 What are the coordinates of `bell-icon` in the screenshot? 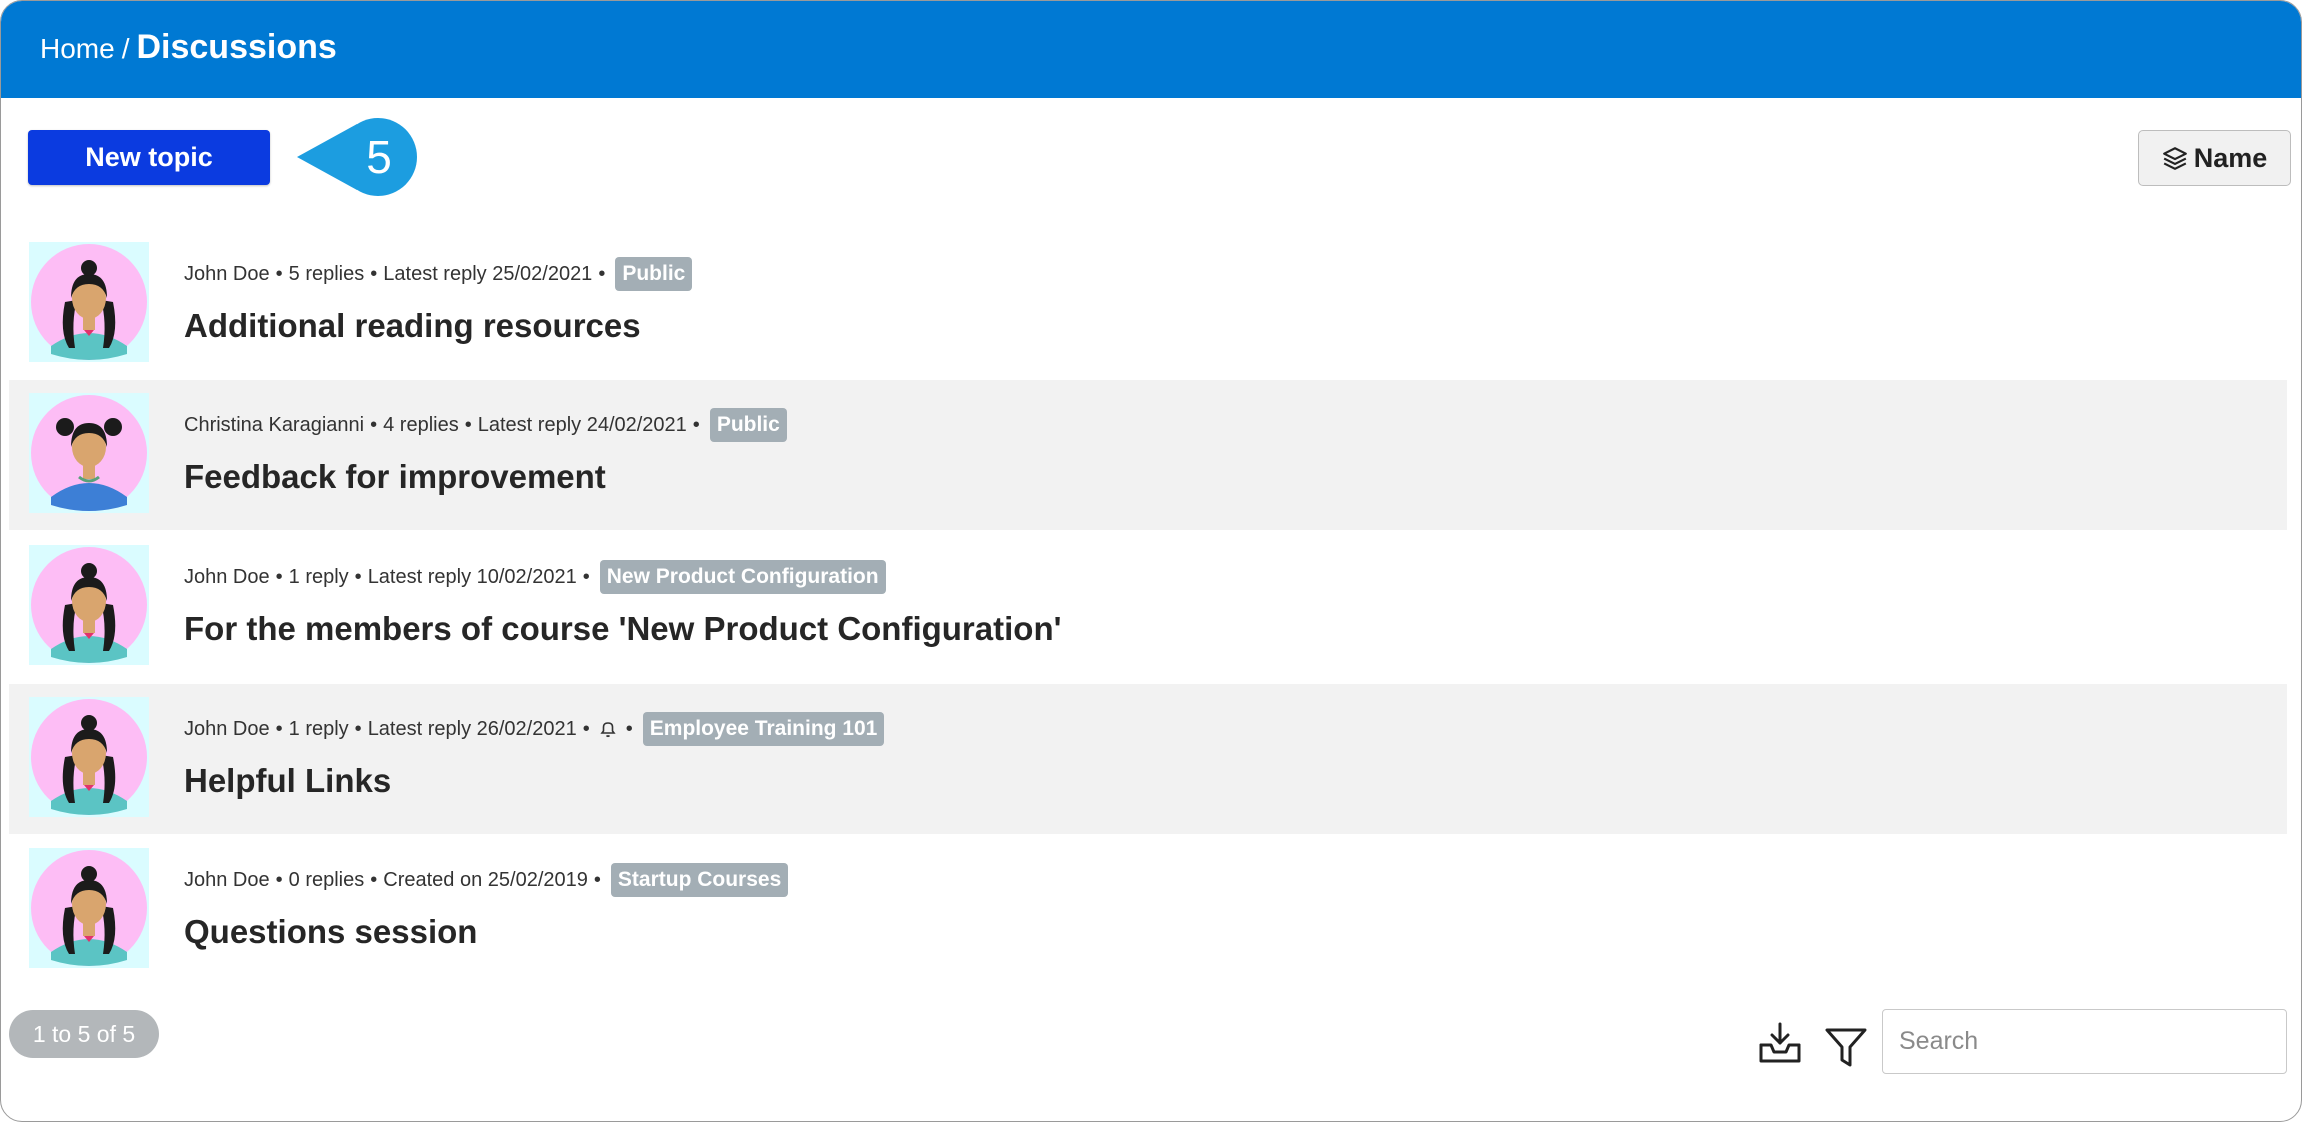 It's located at (608, 730).